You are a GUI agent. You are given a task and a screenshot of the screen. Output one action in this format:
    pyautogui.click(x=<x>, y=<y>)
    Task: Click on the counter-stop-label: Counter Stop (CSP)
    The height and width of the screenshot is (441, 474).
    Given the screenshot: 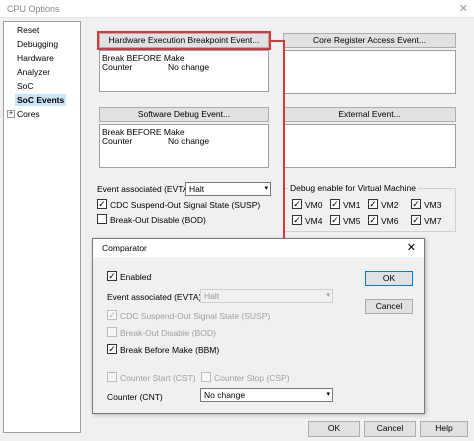 What is the action you would take?
    pyautogui.click(x=252, y=378)
    